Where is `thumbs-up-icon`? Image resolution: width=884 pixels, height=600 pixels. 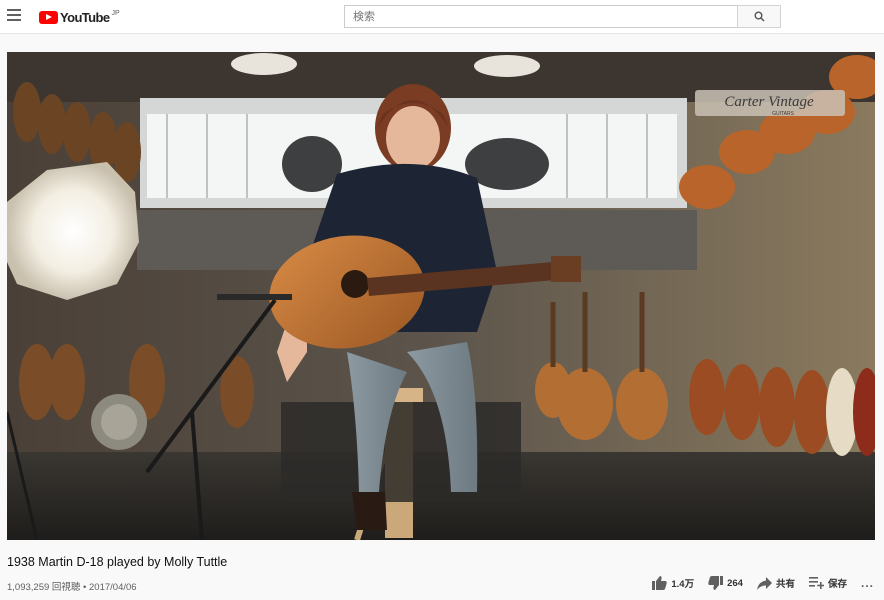 thumbs-up-icon is located at coordinates (660, 583).